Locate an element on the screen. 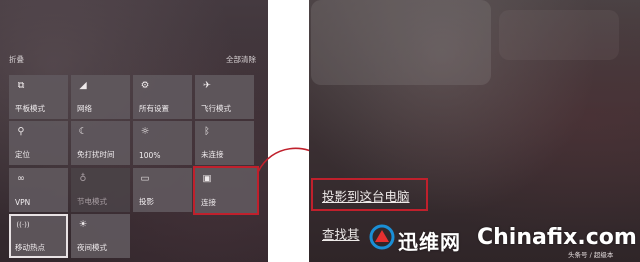  vpn-icon: ∞ is located at coordinates (21, 178).